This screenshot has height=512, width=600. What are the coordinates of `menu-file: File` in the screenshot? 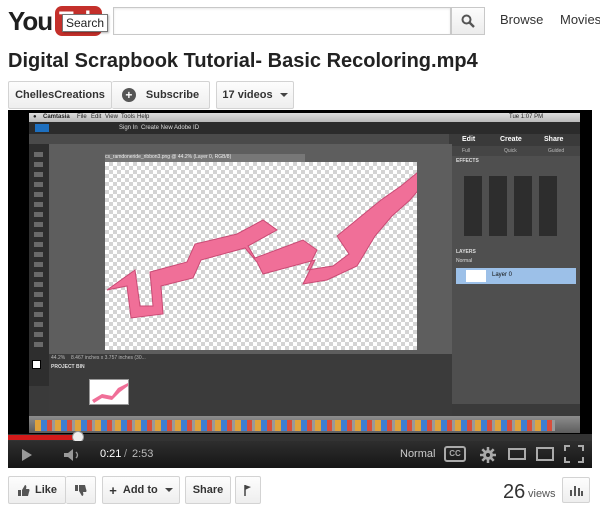 It's located at (82, 117).